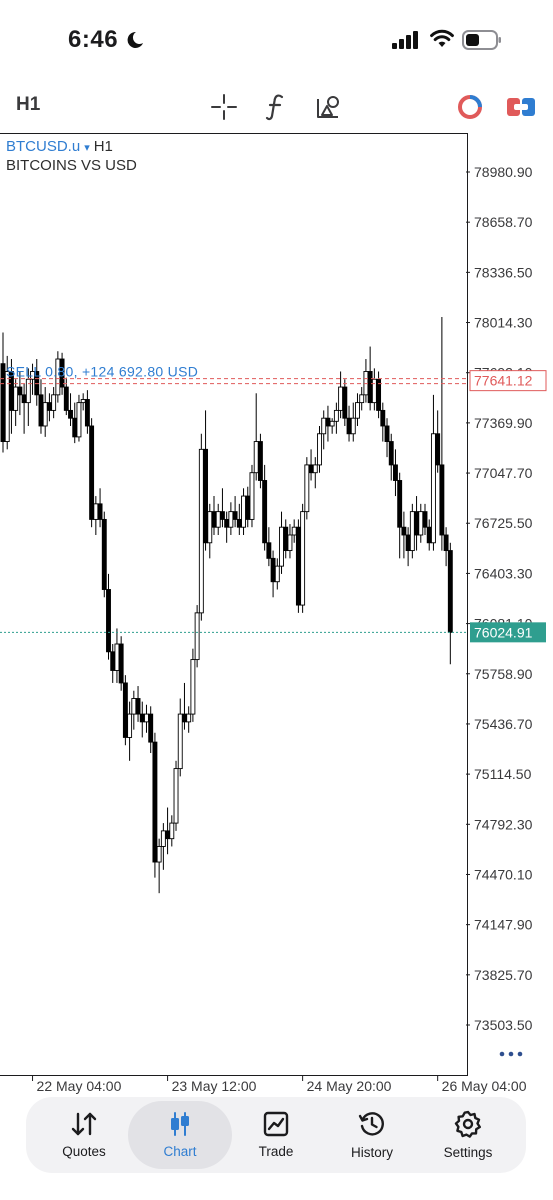 The image size is (553, 1200). What do you see at coordinates (180, 1135) in the screenshot?
I see `tab-chart: Chart` at bounding box center [180, 1135].